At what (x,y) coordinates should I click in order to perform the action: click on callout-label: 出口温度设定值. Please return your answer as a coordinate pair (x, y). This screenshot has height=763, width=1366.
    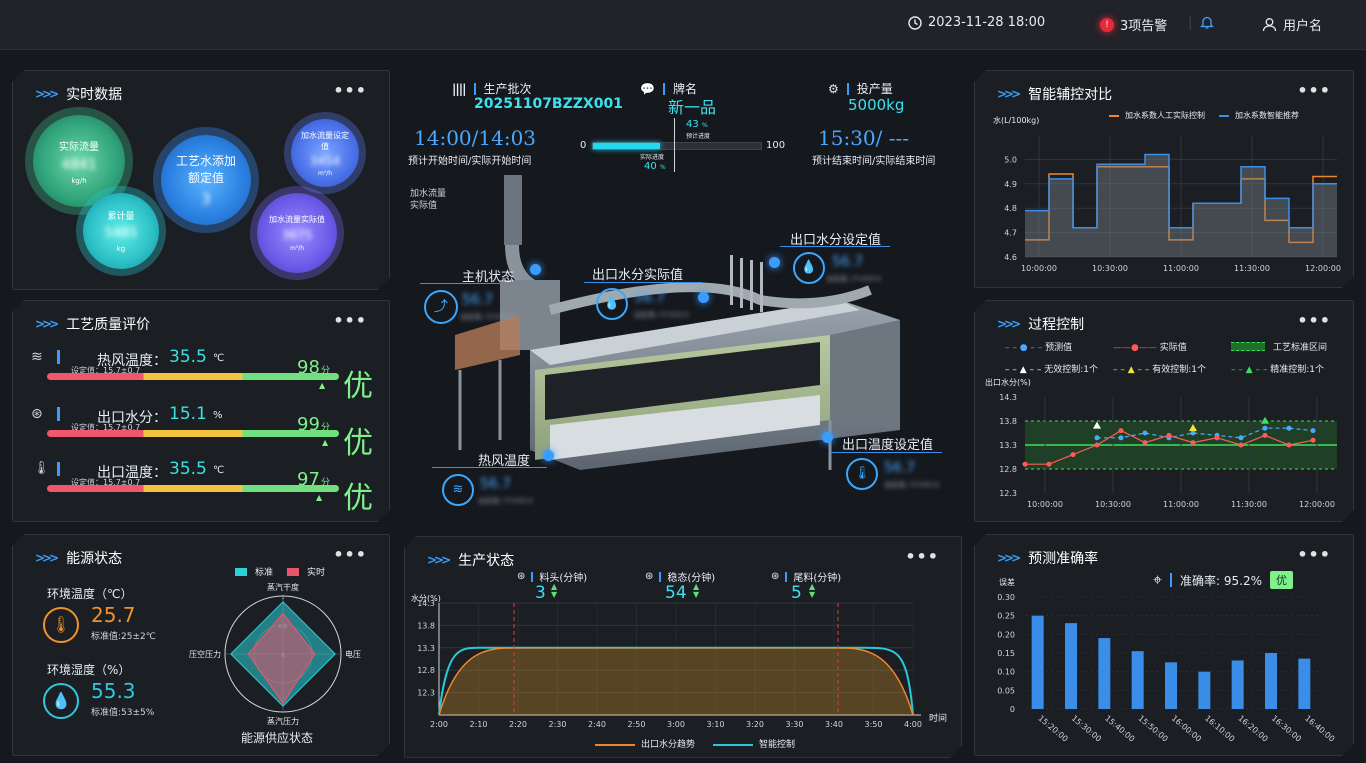
    Looking at the image, I should click on (888, 445).